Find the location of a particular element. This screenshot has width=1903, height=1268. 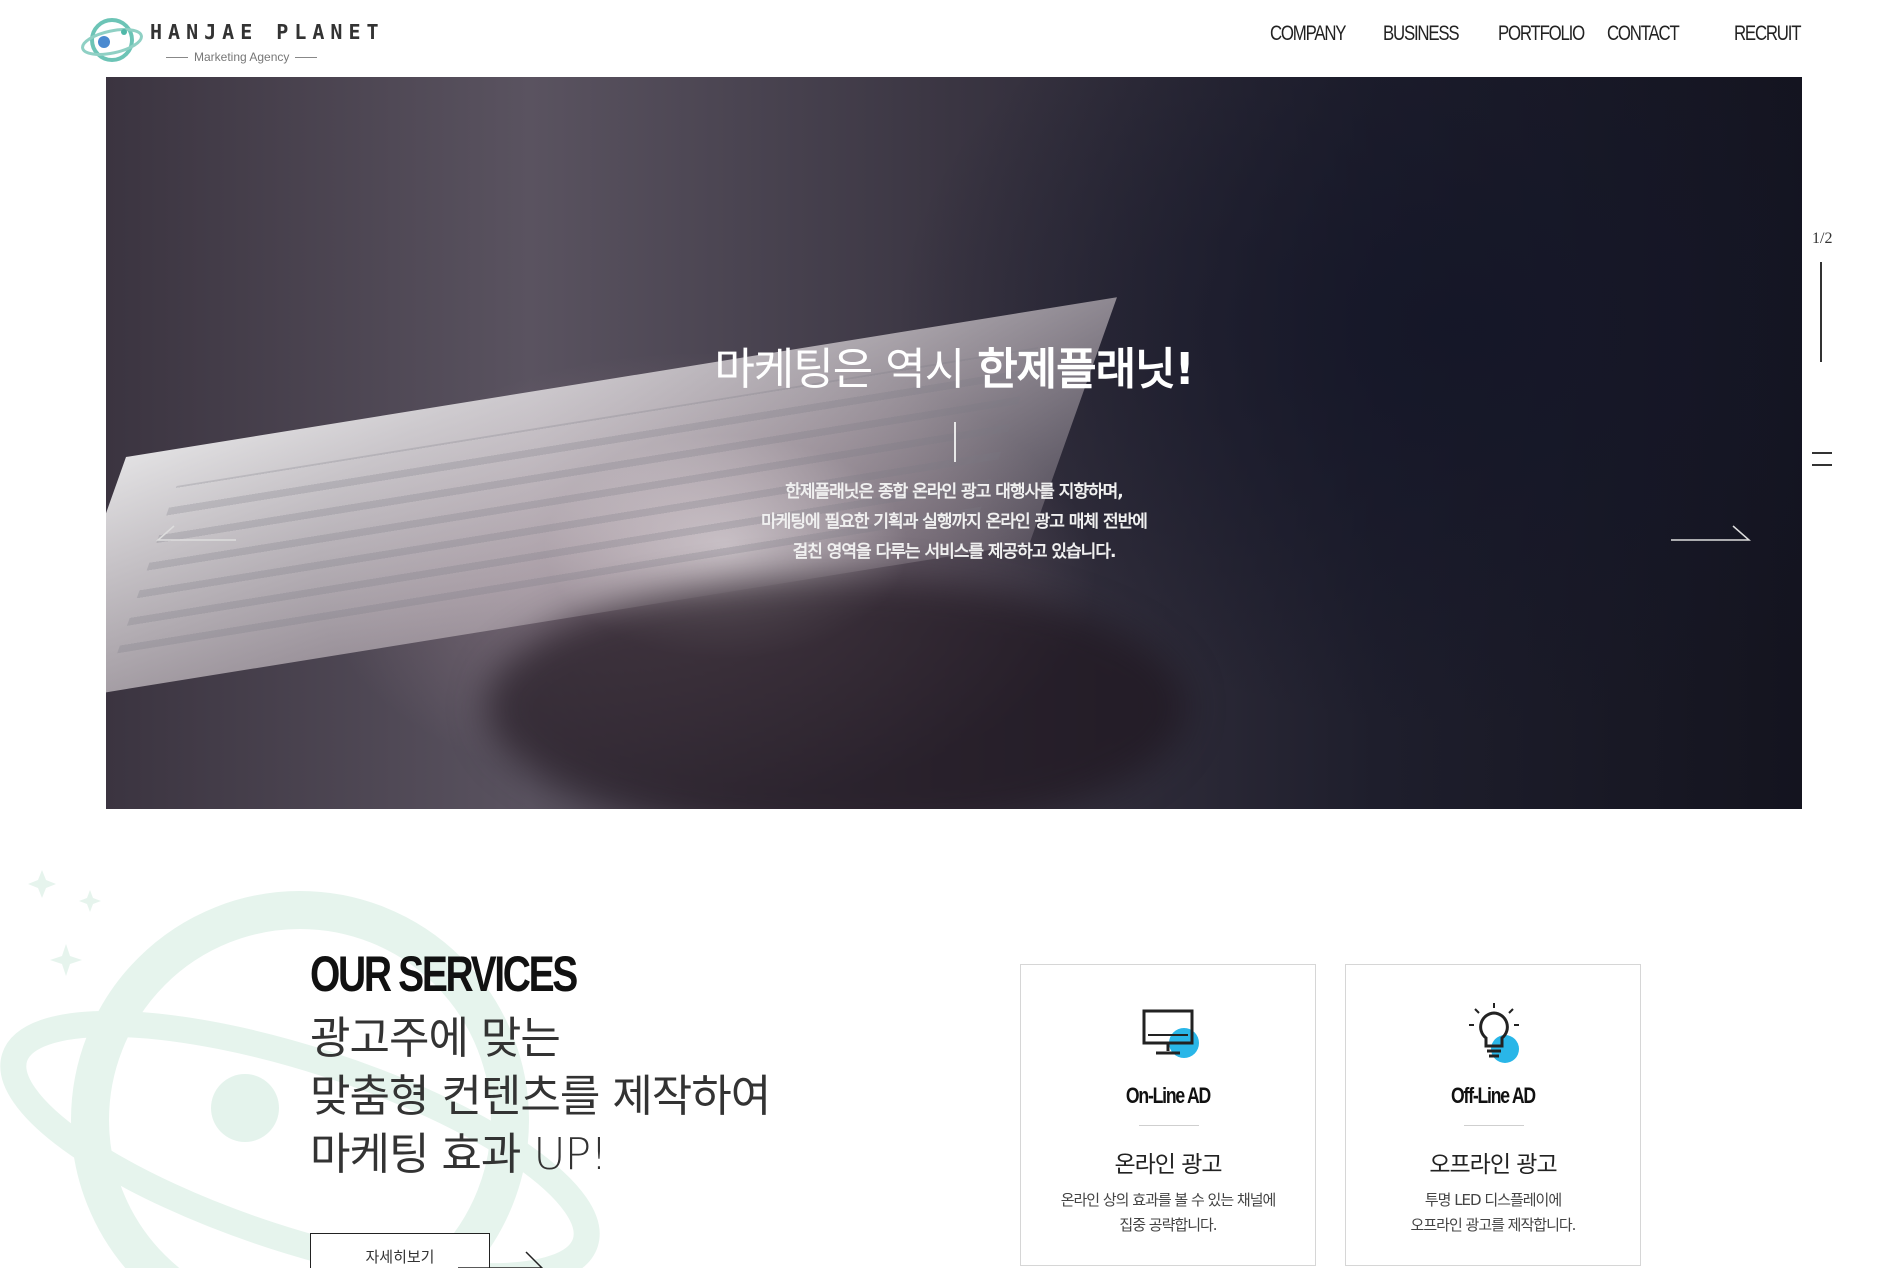

services-tagline-line: 맞춤형 컨텐츠를 제작하여 is located at coordinates (540, 1096).